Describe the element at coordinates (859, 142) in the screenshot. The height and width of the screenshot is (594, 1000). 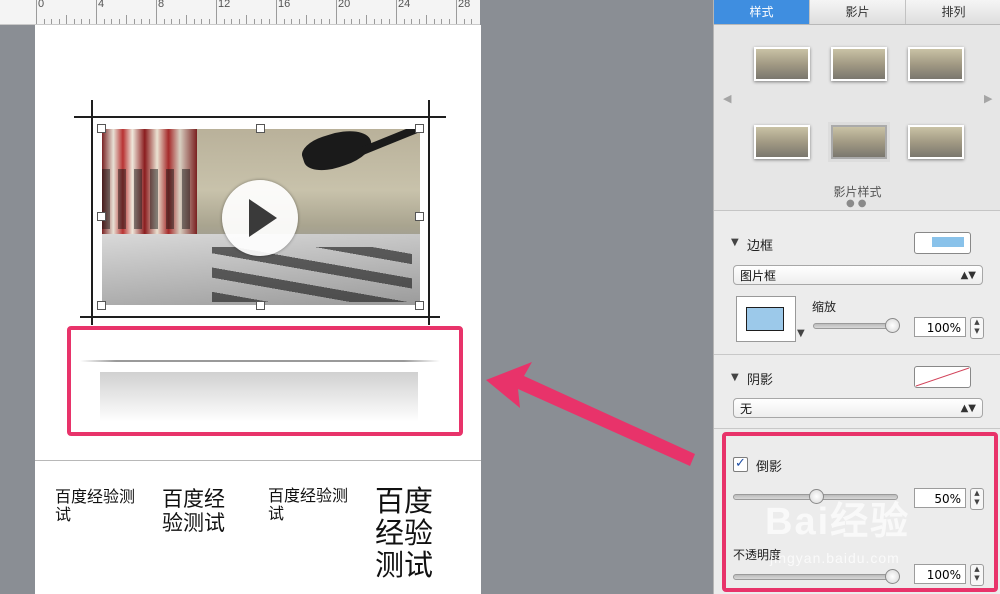
I see `style-thumbnail-selected` at that location.